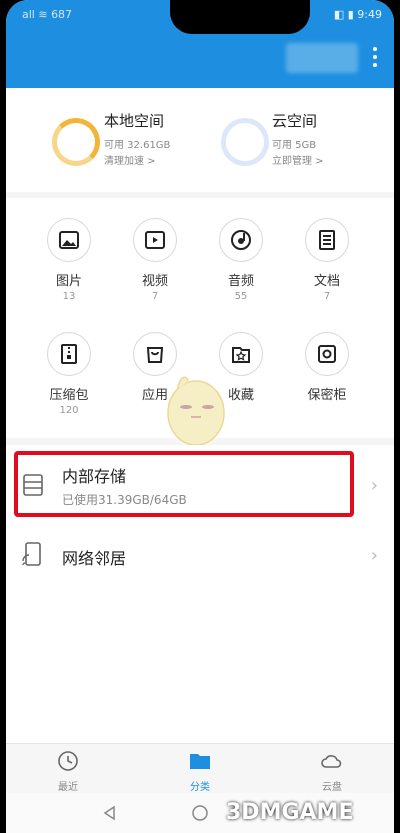 This screenshot has height=833, width=400. Describe the element at coordinates (357, 14) in the screenshot. I see `status-bar-right: ◧ ▮ 9:49` at that location.